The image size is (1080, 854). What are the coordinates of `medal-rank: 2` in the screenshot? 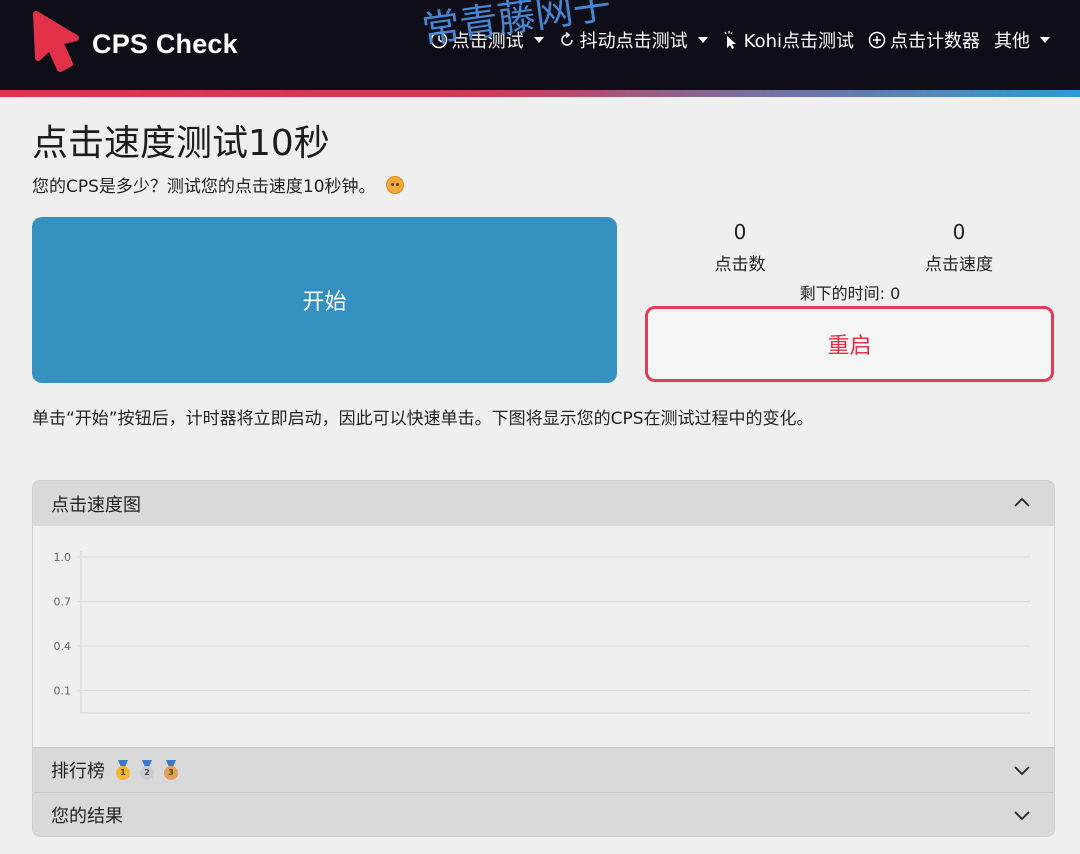 It's located at (147, 773).